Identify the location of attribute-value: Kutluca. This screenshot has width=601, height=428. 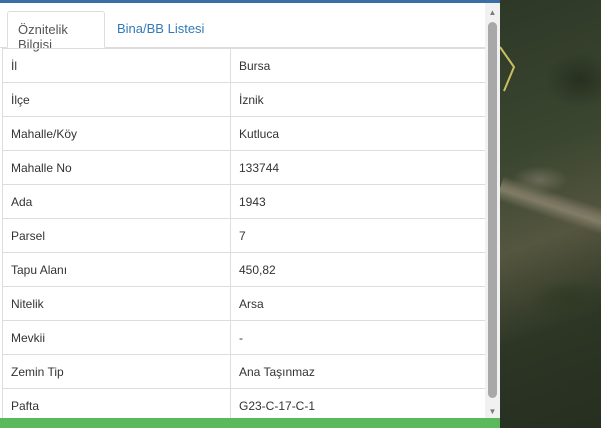
(358, 133).